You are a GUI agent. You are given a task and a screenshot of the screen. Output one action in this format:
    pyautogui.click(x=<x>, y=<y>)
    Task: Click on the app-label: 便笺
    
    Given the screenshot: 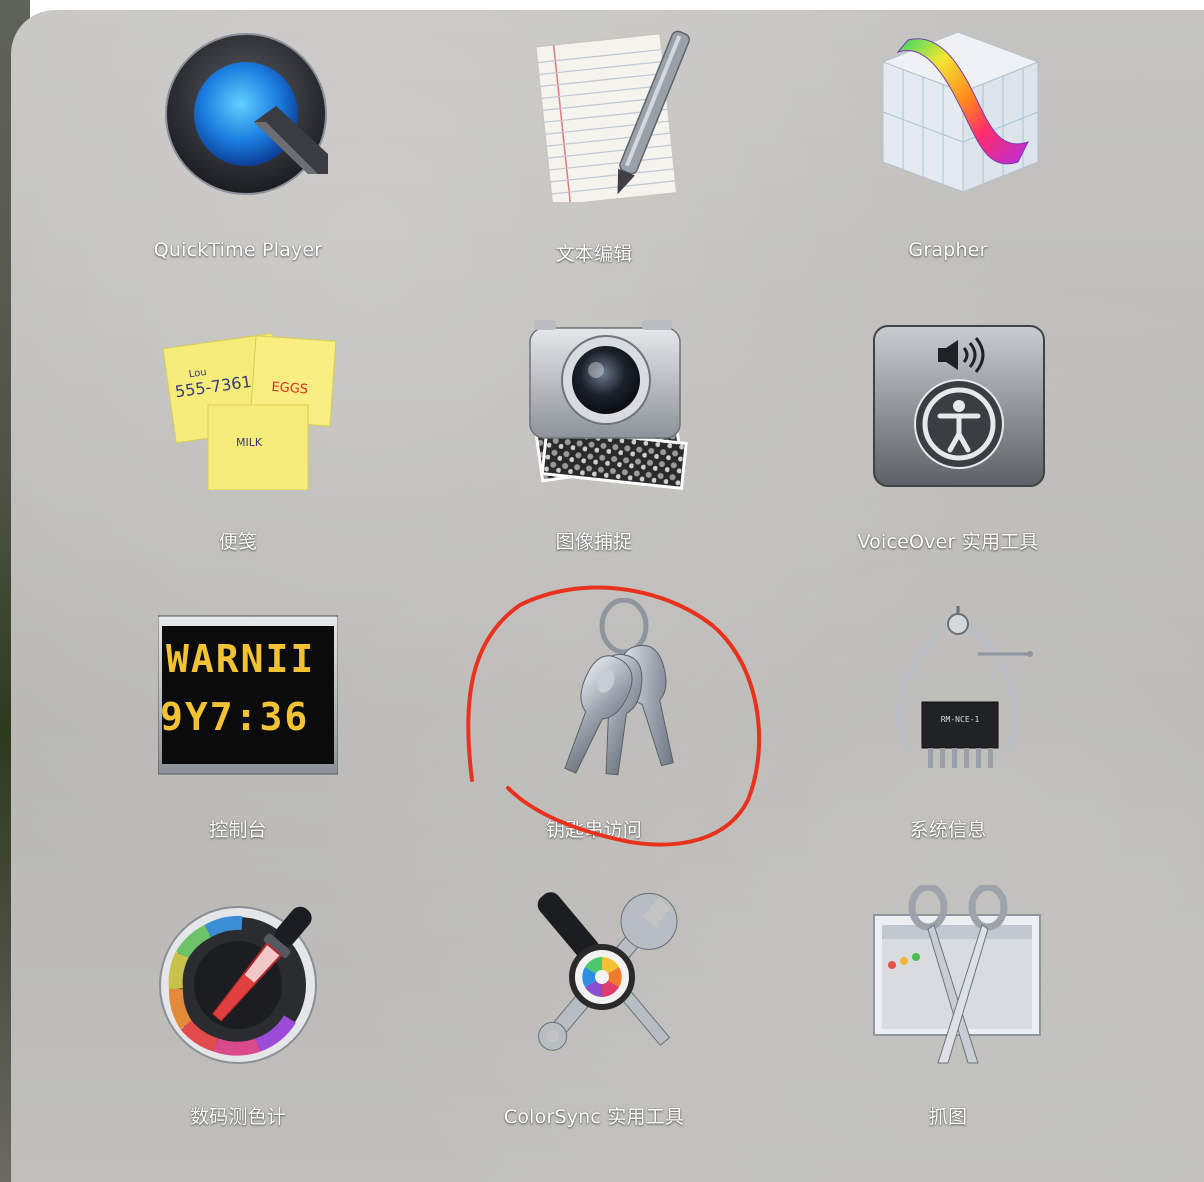 What is the action you would take?
    pyautogui.click(x=238, y=542)
    